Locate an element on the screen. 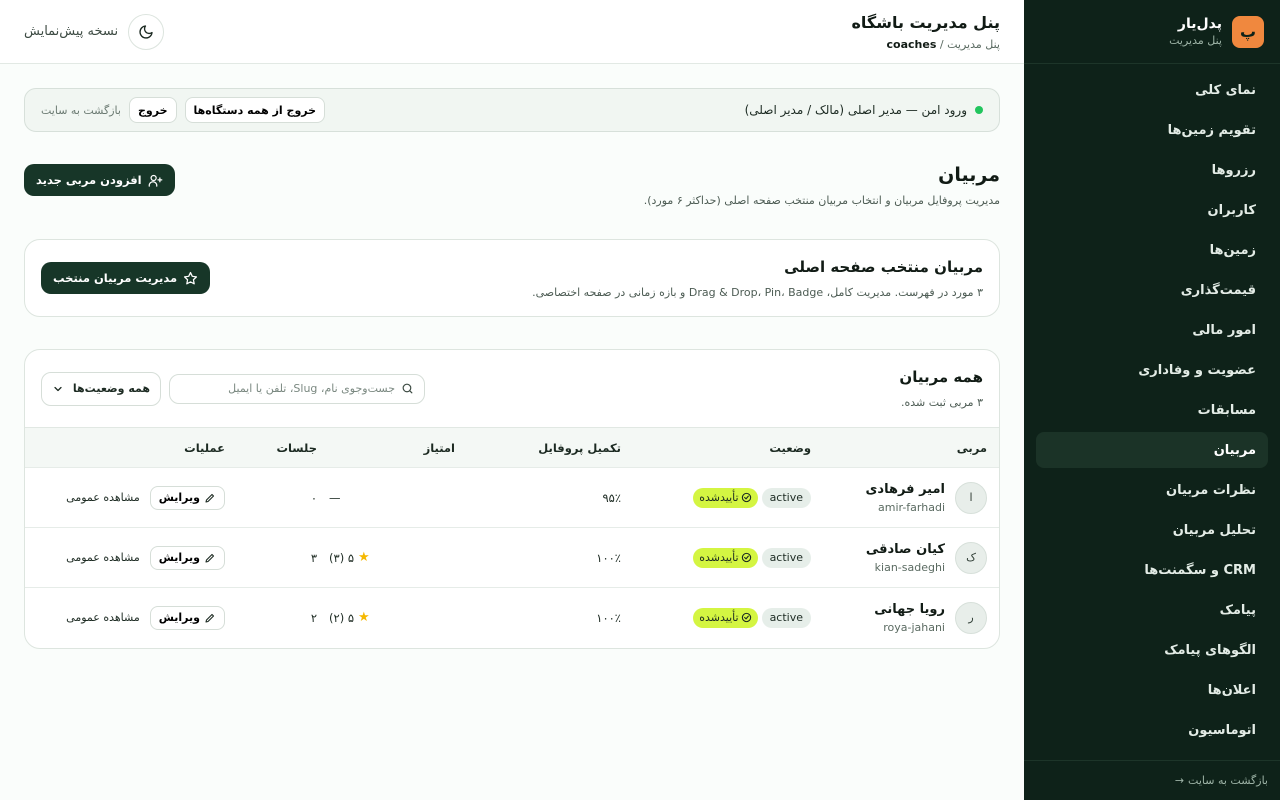  back-to-site-button: بازگشت به سایت is located at coordinates (81, 110).